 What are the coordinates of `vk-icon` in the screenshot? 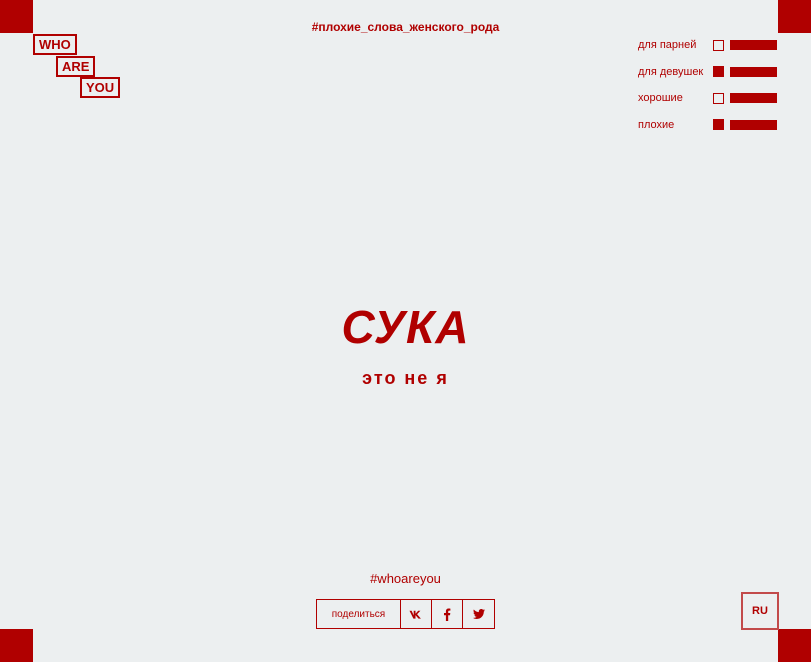 It's located at (415, 614).